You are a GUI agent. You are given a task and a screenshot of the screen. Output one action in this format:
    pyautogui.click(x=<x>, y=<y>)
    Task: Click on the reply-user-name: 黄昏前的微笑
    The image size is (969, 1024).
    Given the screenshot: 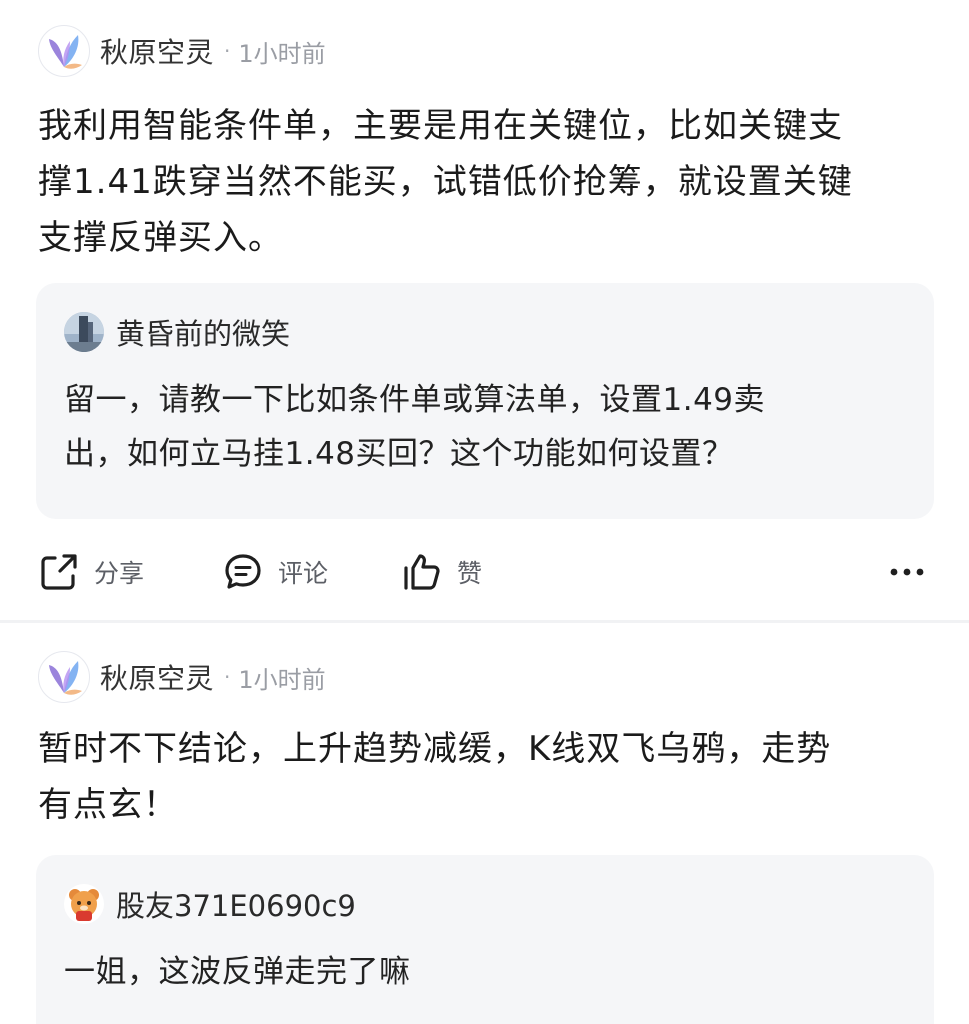 What is the action you would take?
    pyautogui.click(x=203, y=332)
    